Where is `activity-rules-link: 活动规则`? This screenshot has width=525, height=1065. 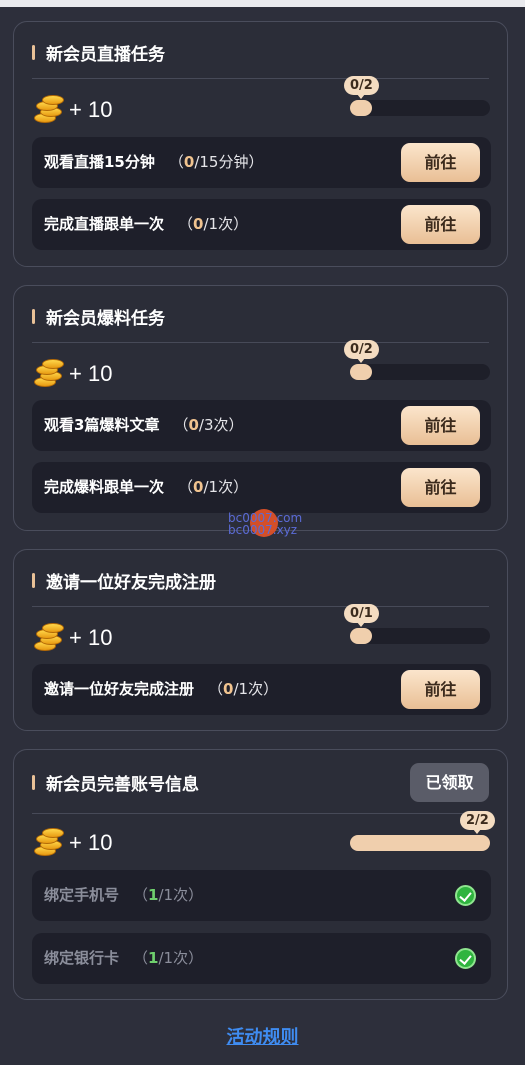
activity-rules-link: 活动规则 is located at coordinates (262, 1036).